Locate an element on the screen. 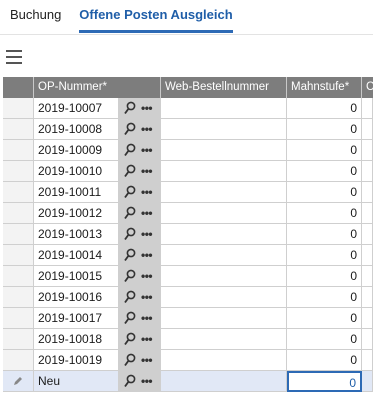 The height and width of the screenshot is (393, 373). table-row: 2019-10011 ••• 0 is located at coordinates (188, 192).